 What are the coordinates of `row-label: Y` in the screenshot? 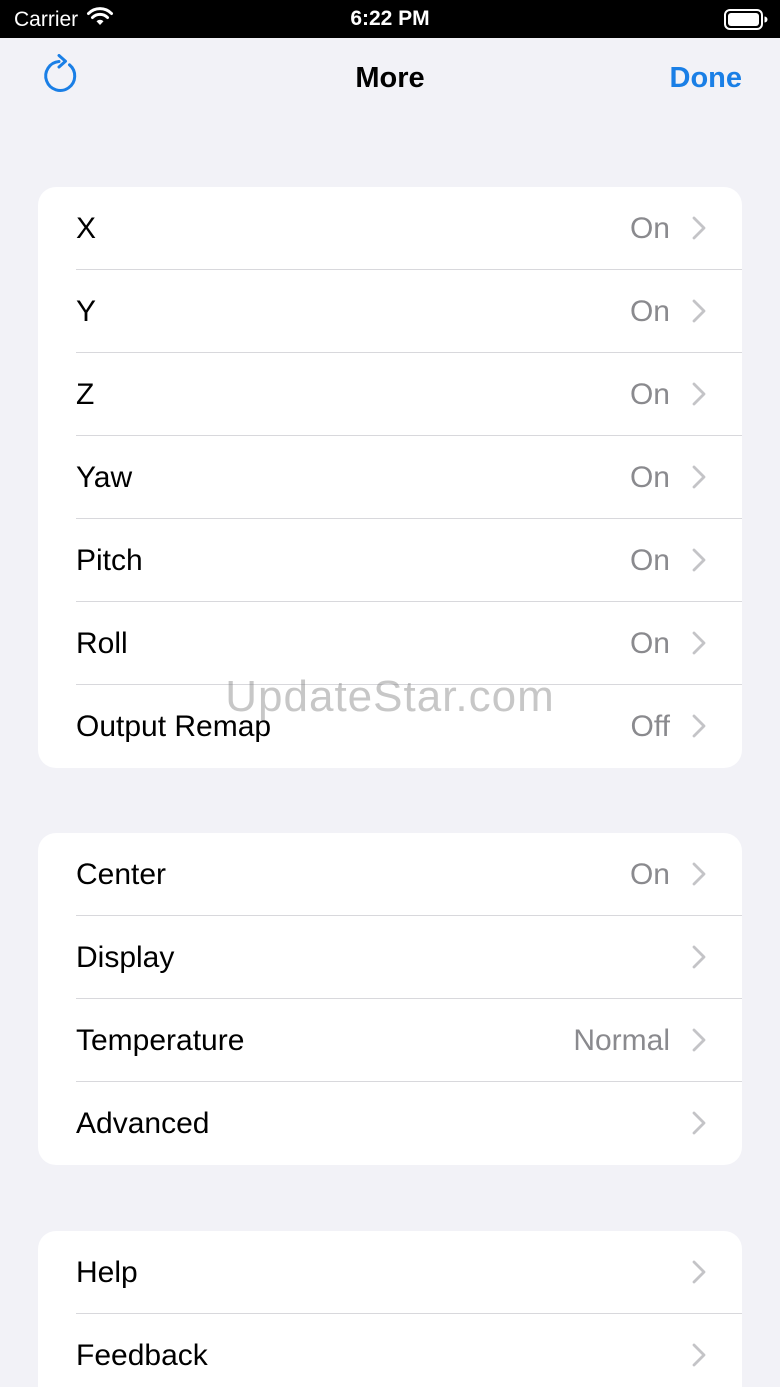 It's located at (86, 311).